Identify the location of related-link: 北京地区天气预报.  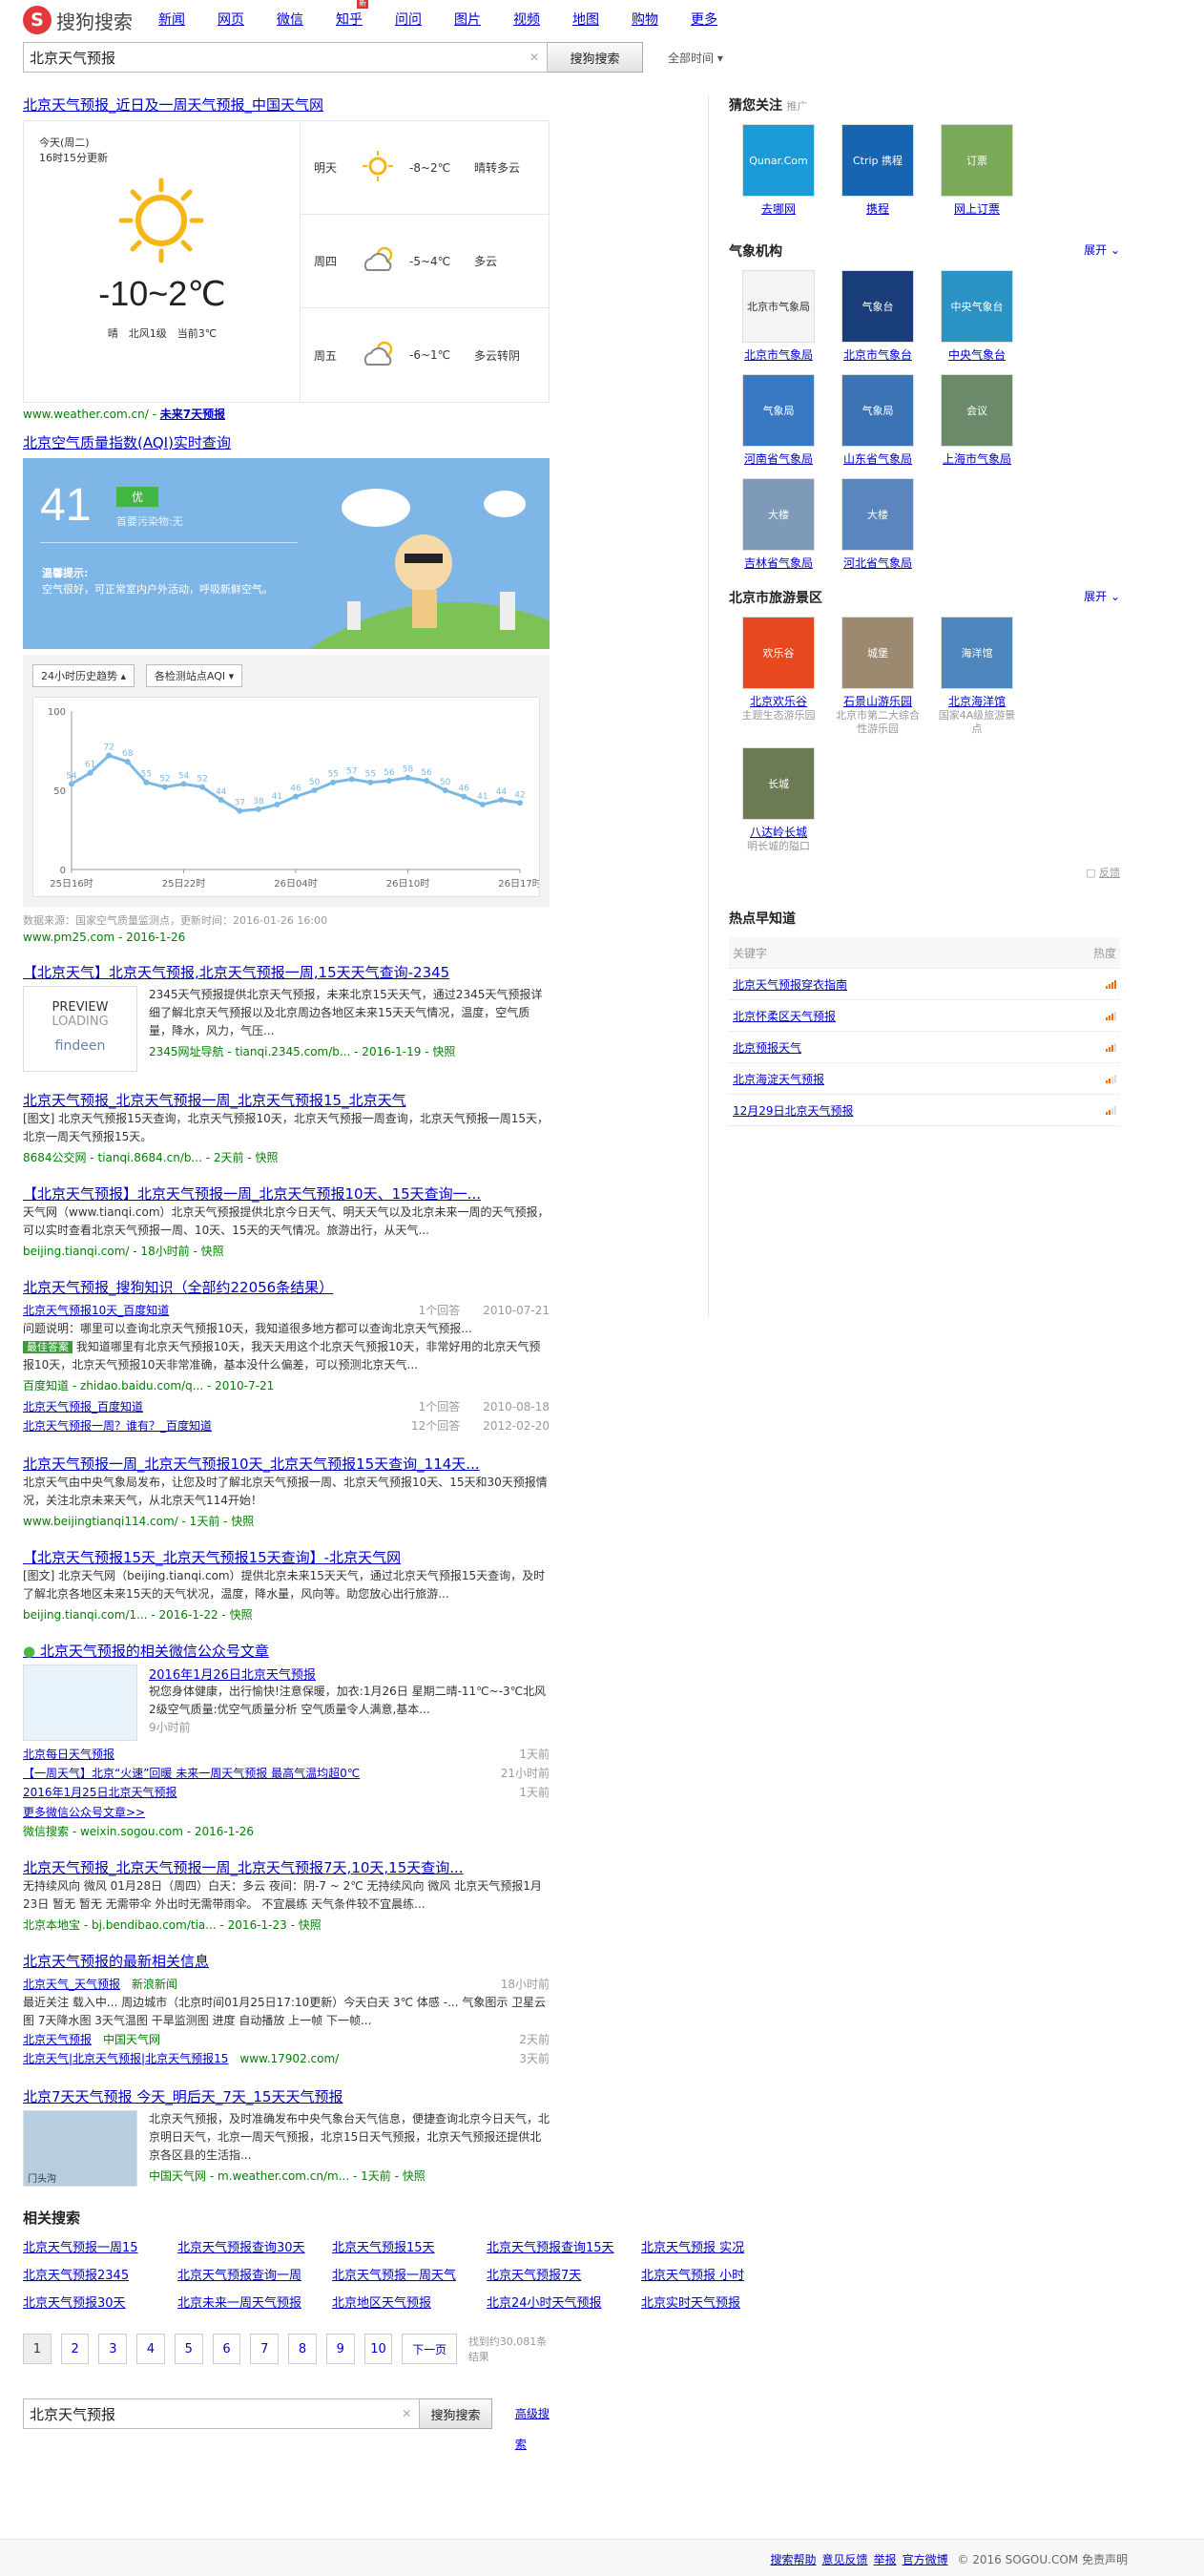
(409, 2302).